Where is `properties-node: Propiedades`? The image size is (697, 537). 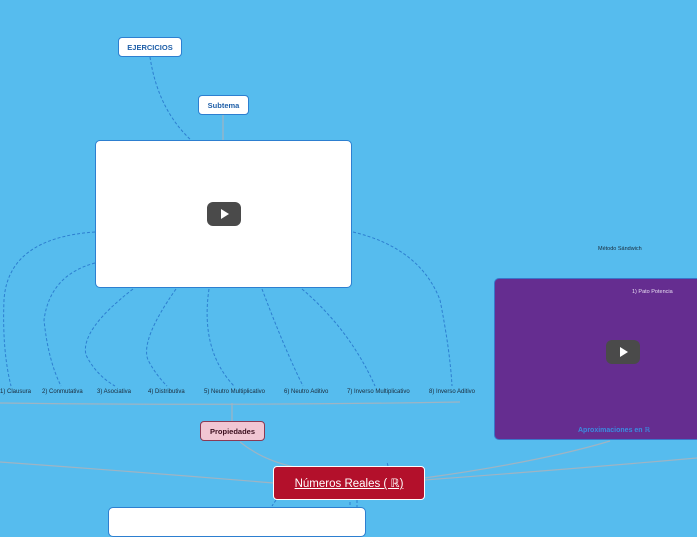
properties-node: Propiedades is located at coordinates (232, 431).